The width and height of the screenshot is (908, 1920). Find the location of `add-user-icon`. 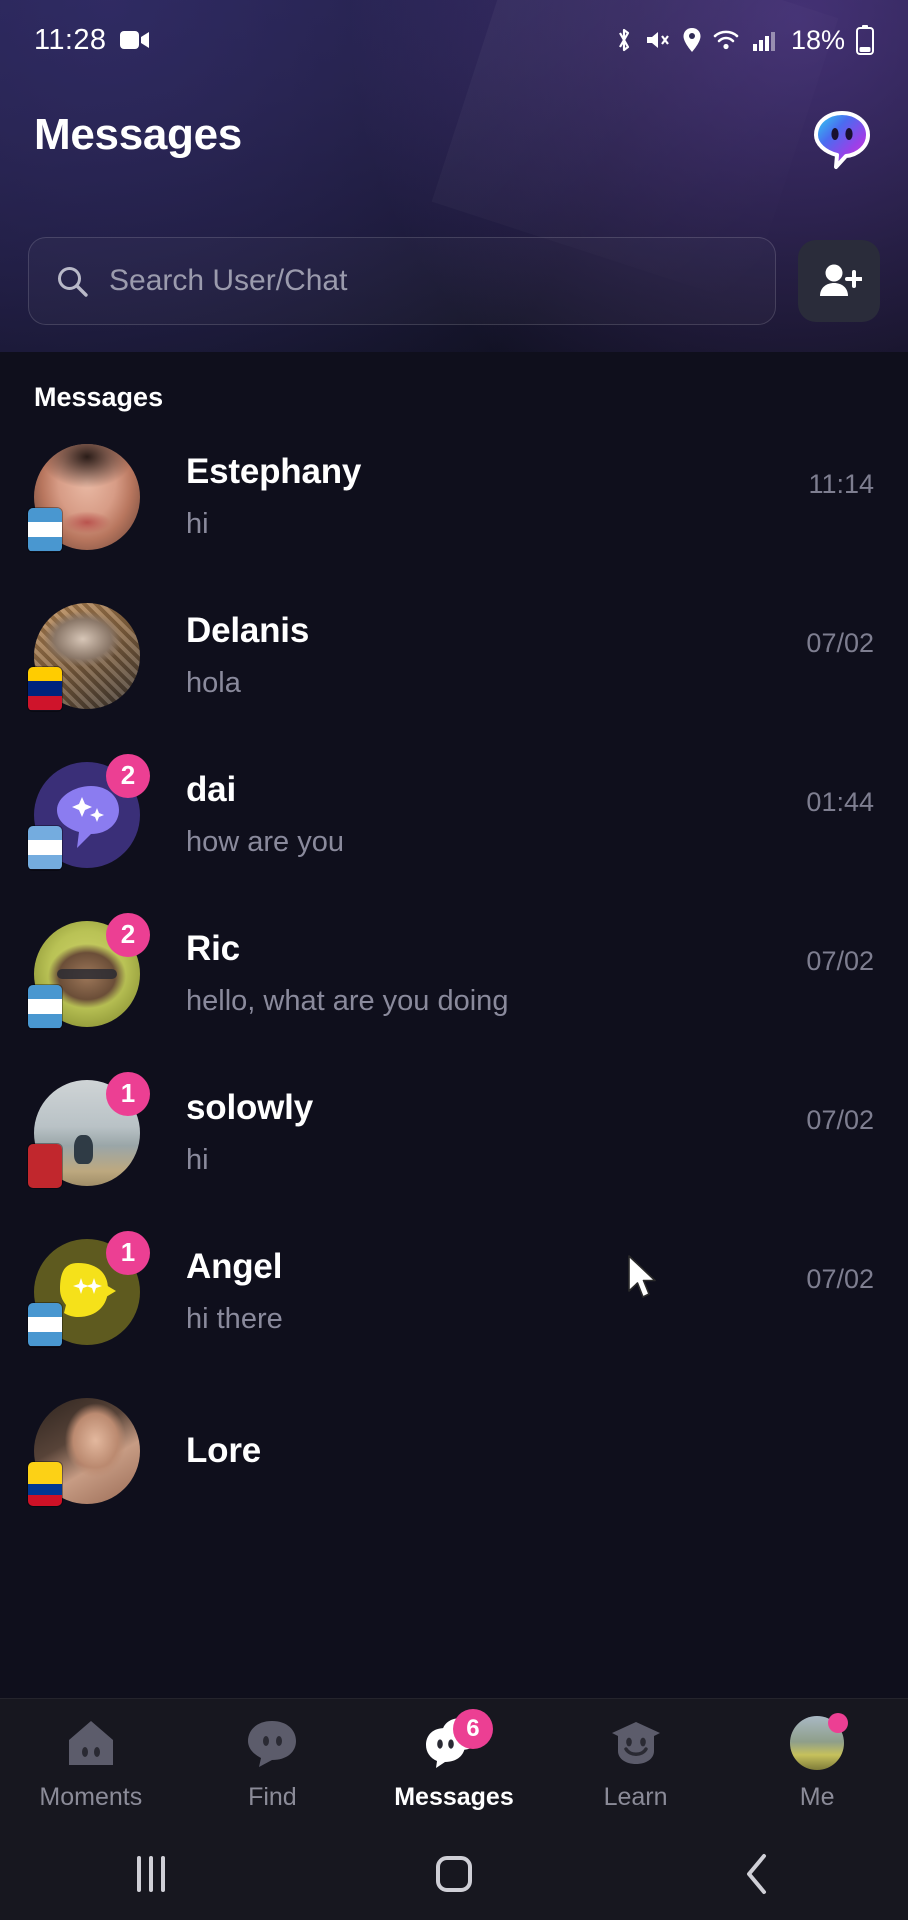

add-user-icon is located at coordinates (839, 281).